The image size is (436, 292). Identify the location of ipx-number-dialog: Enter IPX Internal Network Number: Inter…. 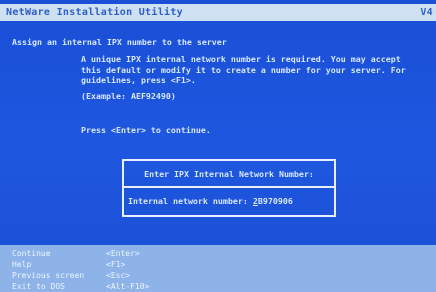
(229, 188).